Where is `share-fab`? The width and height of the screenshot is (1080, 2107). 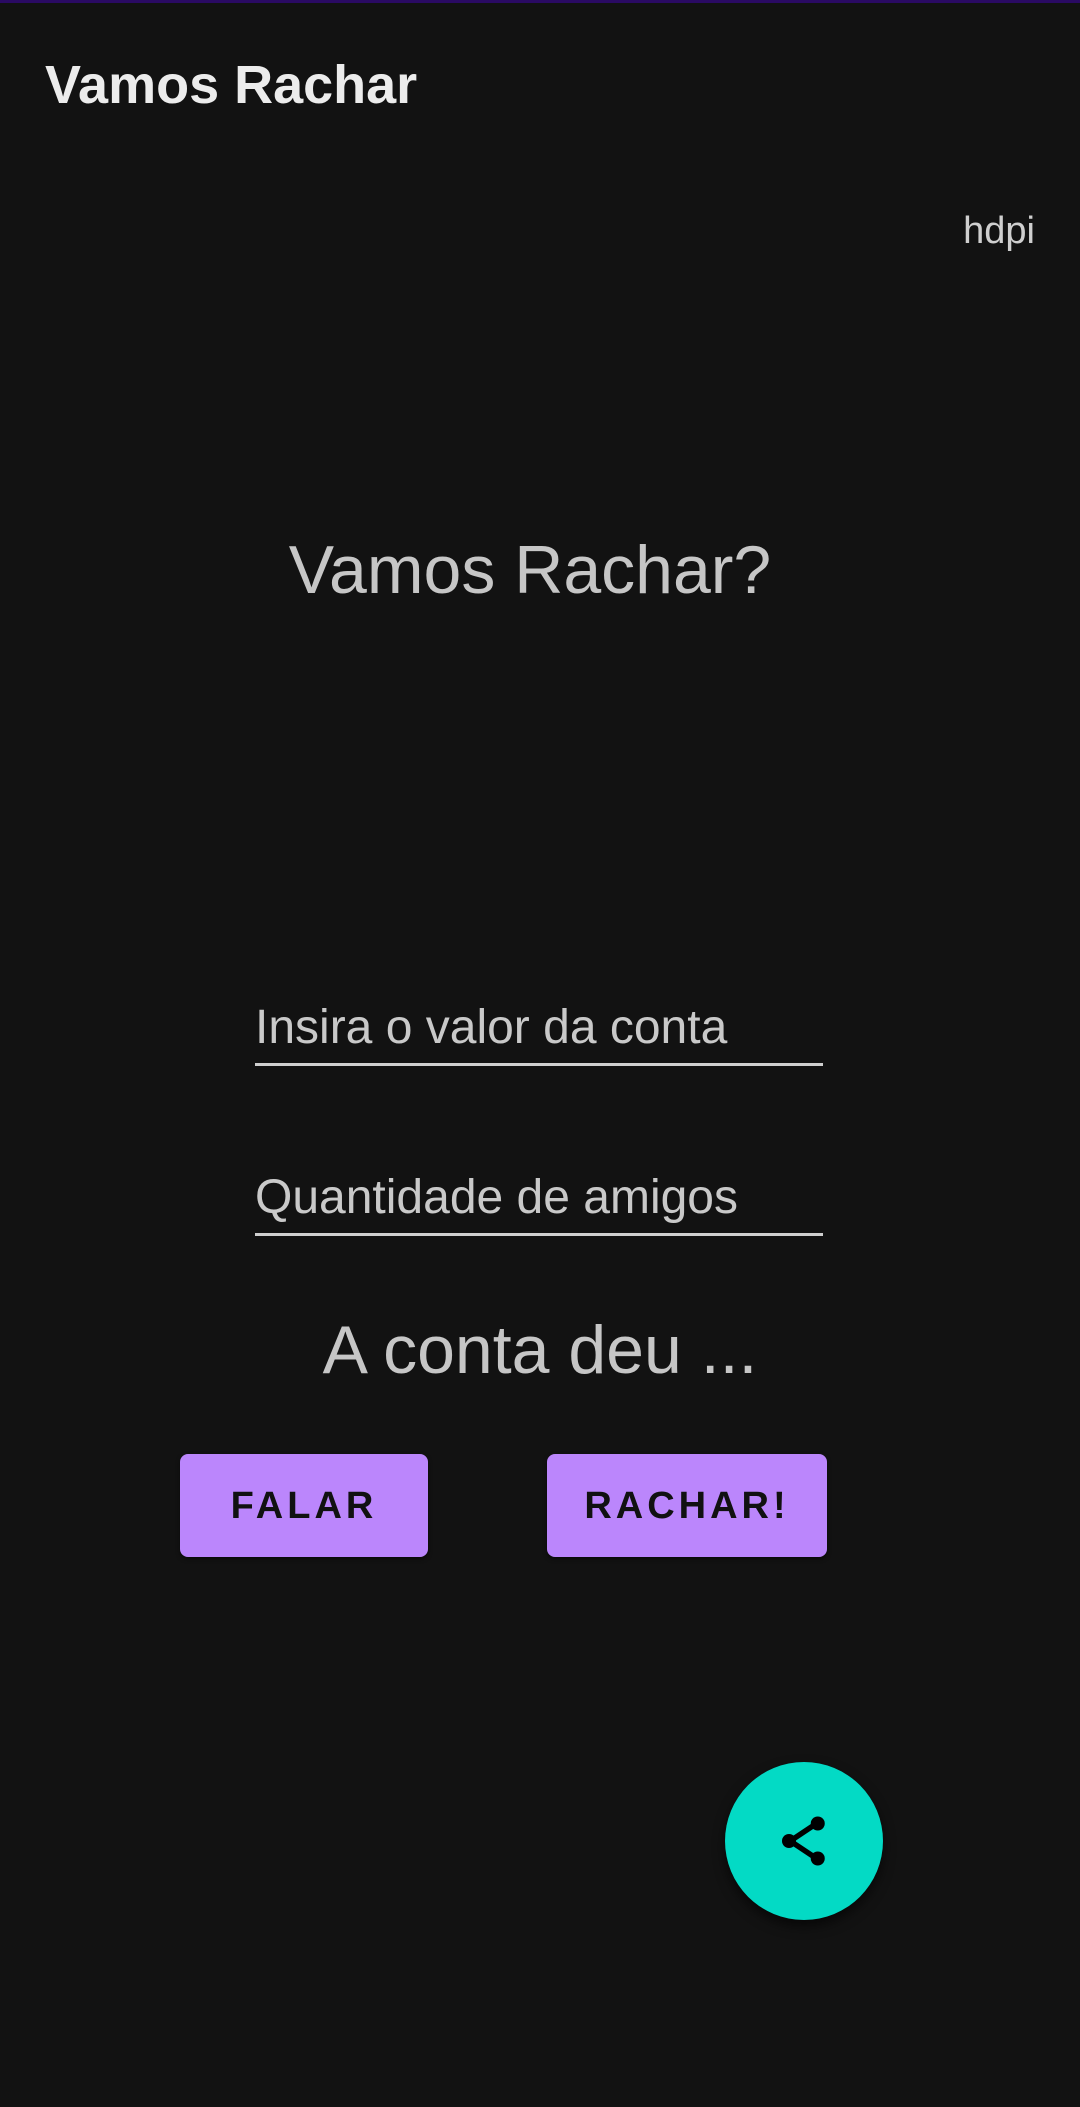 share-fab is located at coordinates (804, 1841).